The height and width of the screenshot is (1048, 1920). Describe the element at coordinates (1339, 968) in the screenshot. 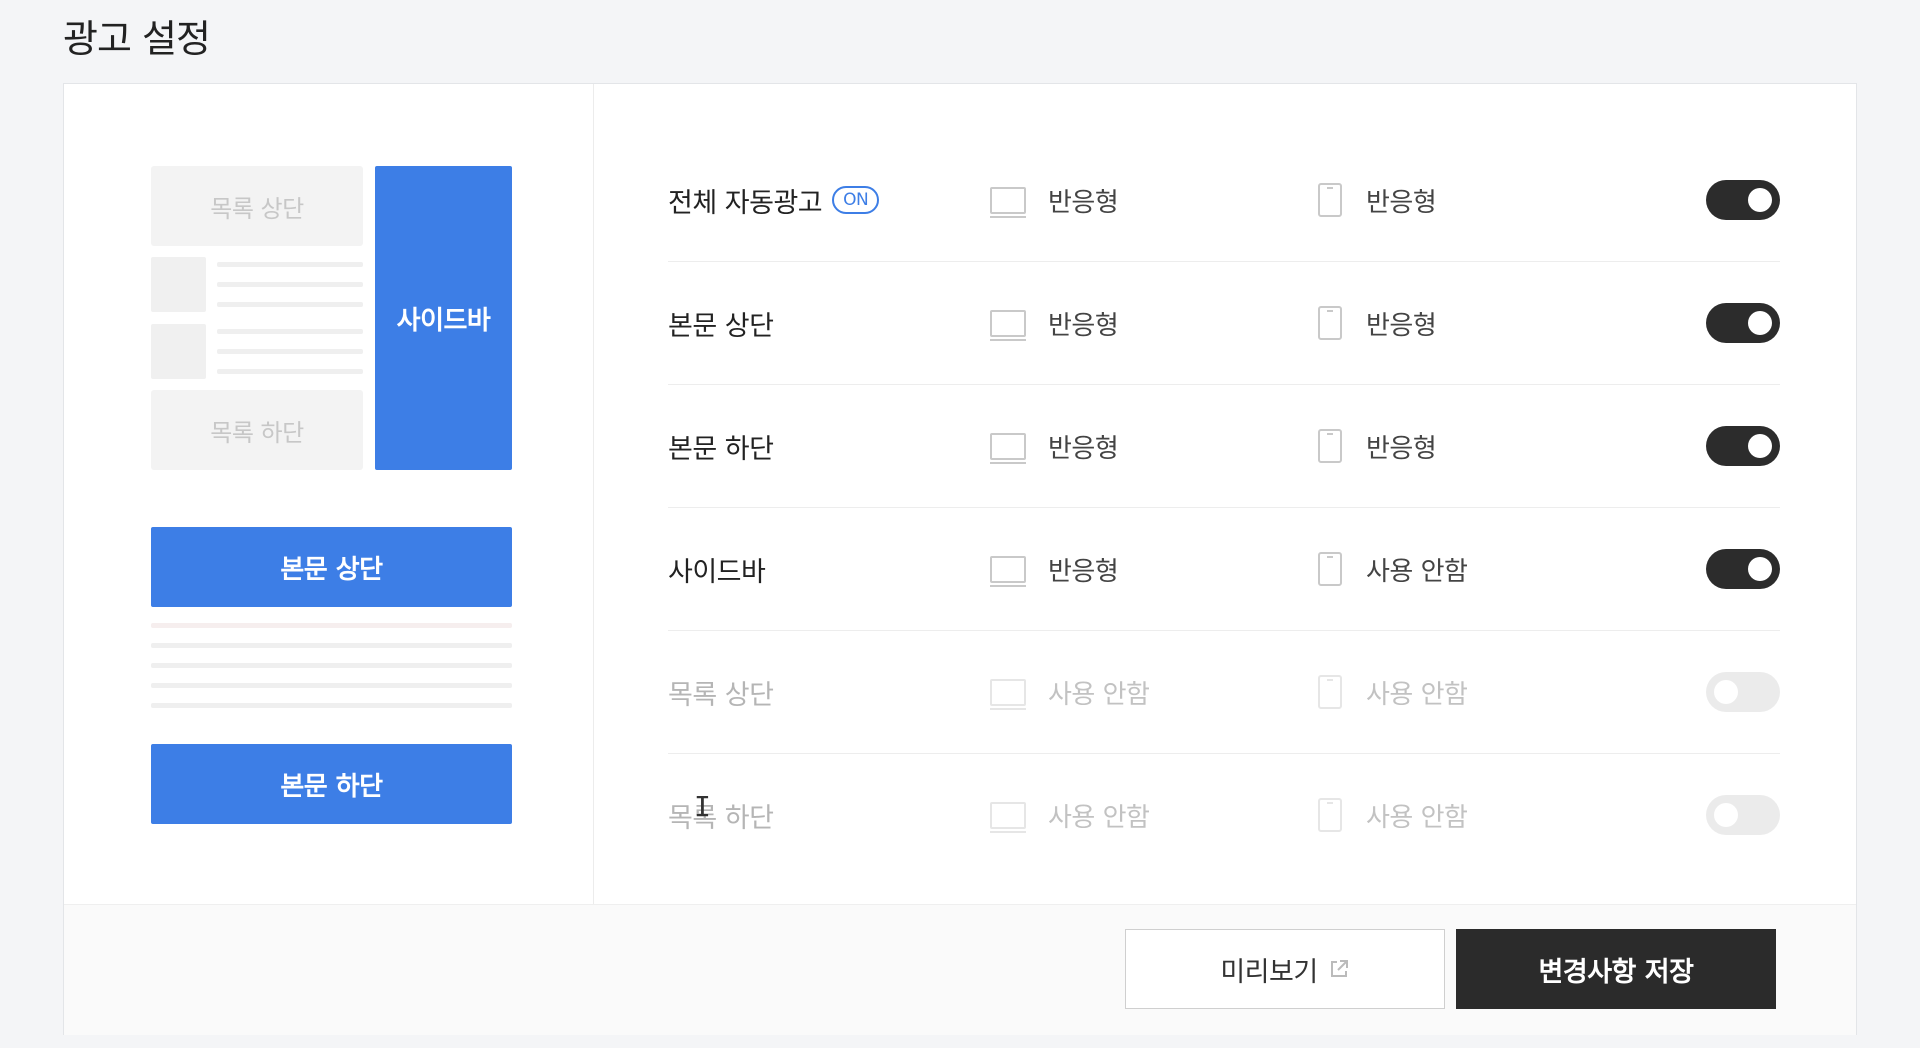

I see `external-link-icon` at that location.